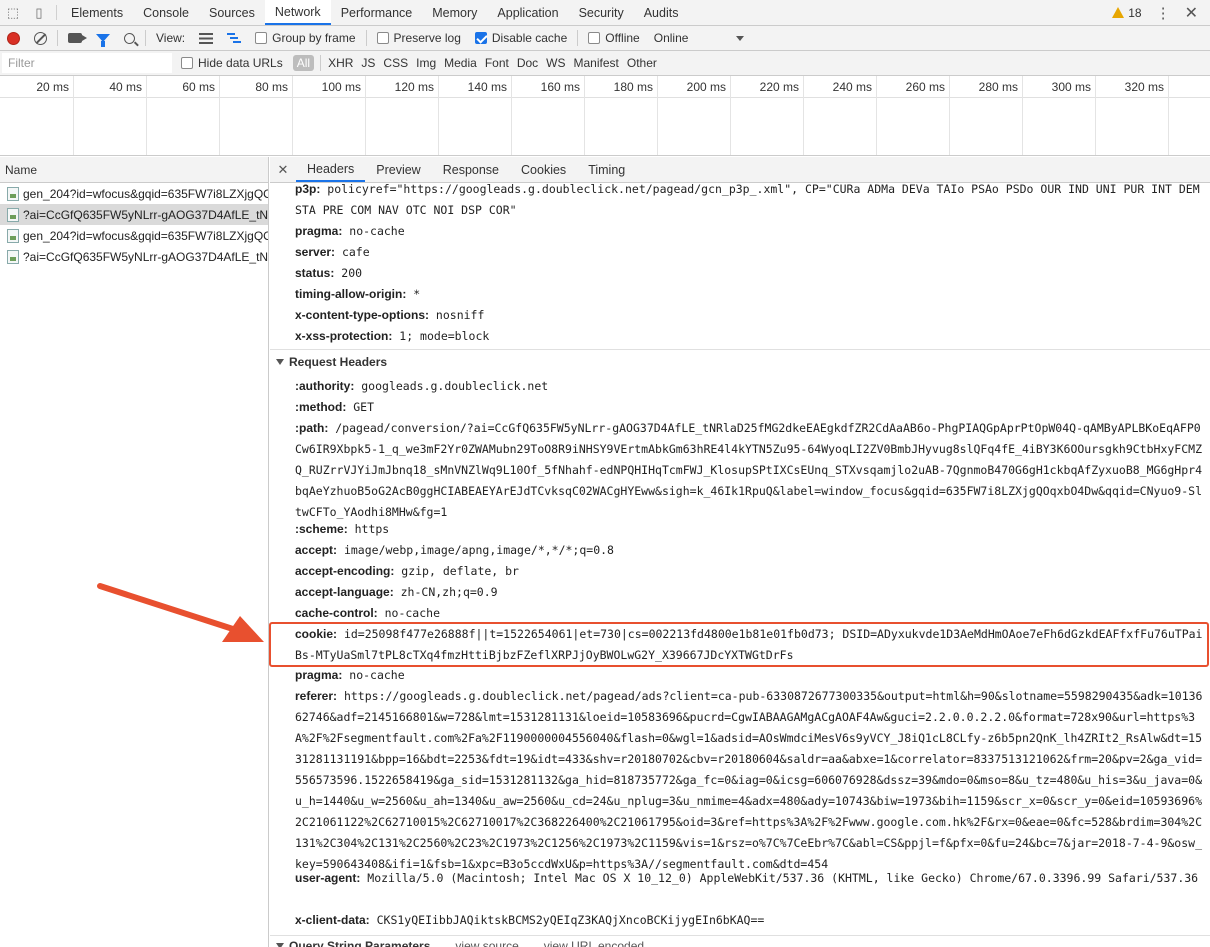 Image resolution: width=1210 pixels, height=947 pixels. Describe the element at coordinates (527, 12) in the screenshot. I see `tab-application: Application` at that location.